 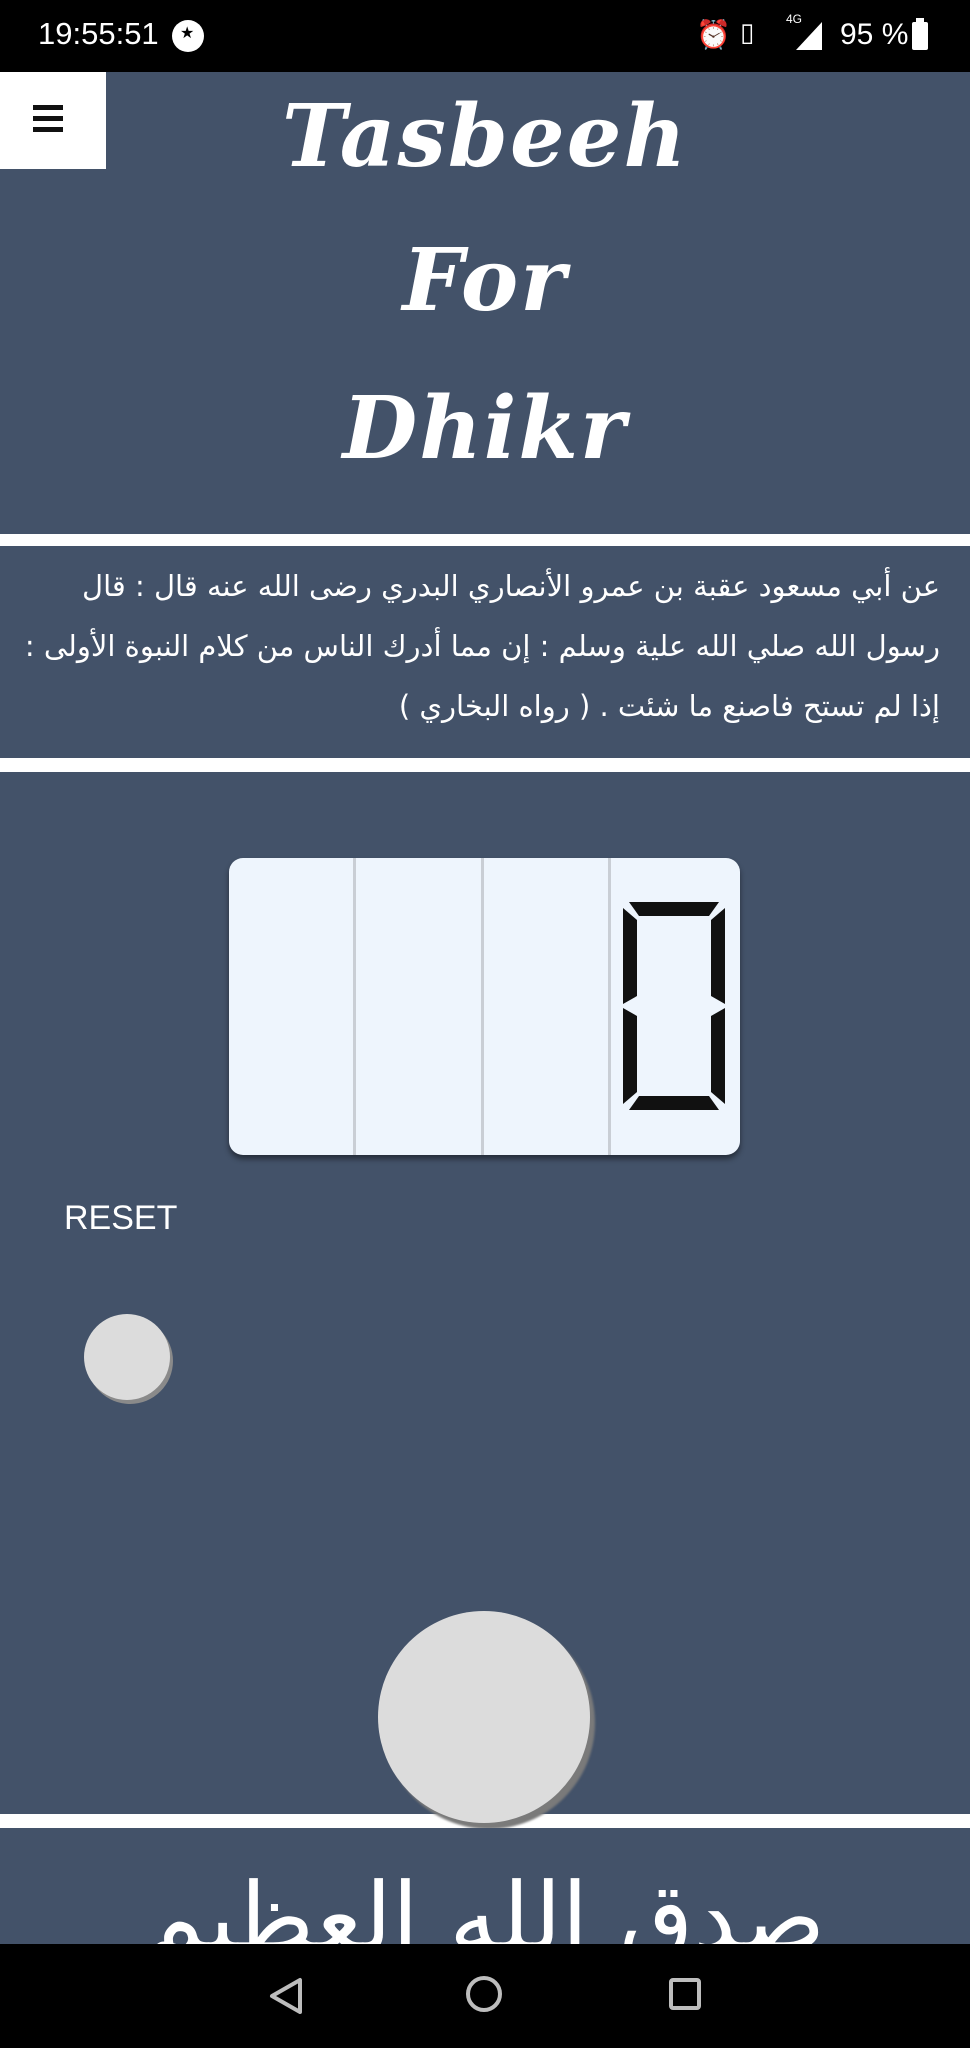 I want to click on reset-button, so click(x=127, y=1357).